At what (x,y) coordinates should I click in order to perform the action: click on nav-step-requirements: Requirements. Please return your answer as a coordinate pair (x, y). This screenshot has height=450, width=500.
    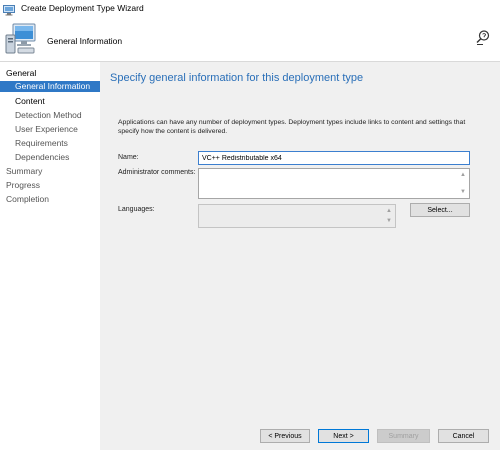
    Looking at the image, I should click on (50, 143).